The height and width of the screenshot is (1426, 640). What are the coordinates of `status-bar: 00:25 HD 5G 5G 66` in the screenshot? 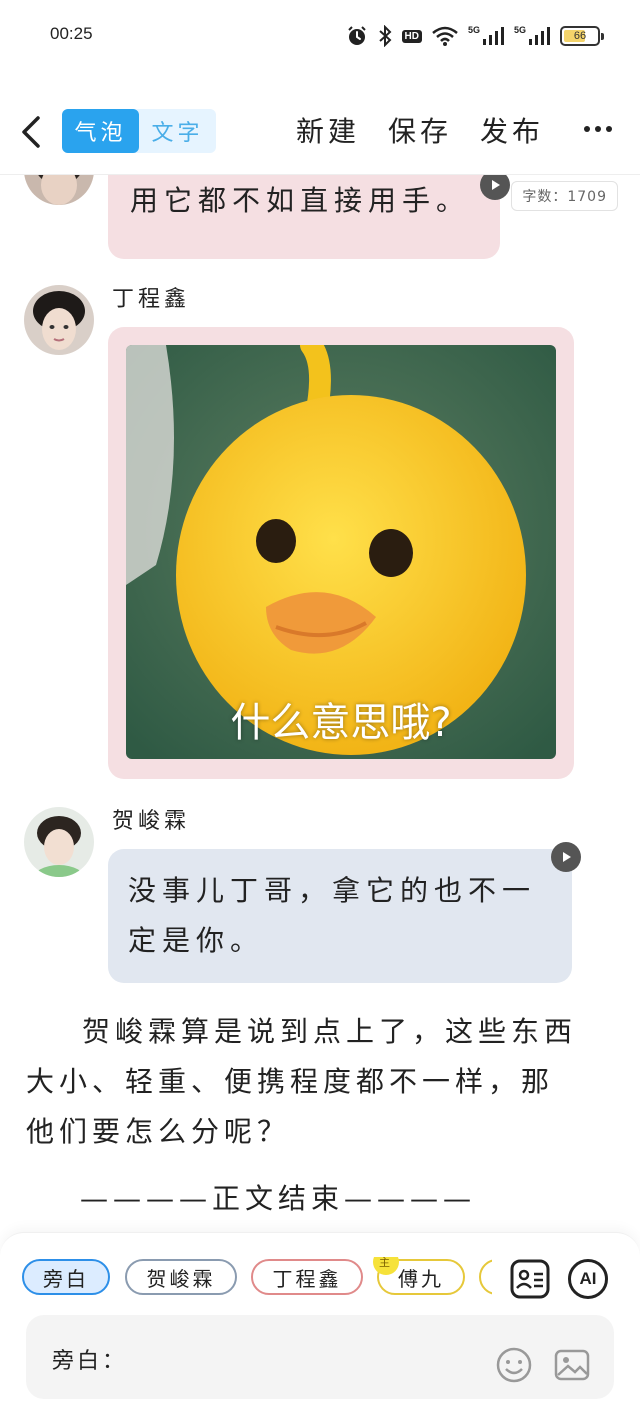 It's located at (320, 36).